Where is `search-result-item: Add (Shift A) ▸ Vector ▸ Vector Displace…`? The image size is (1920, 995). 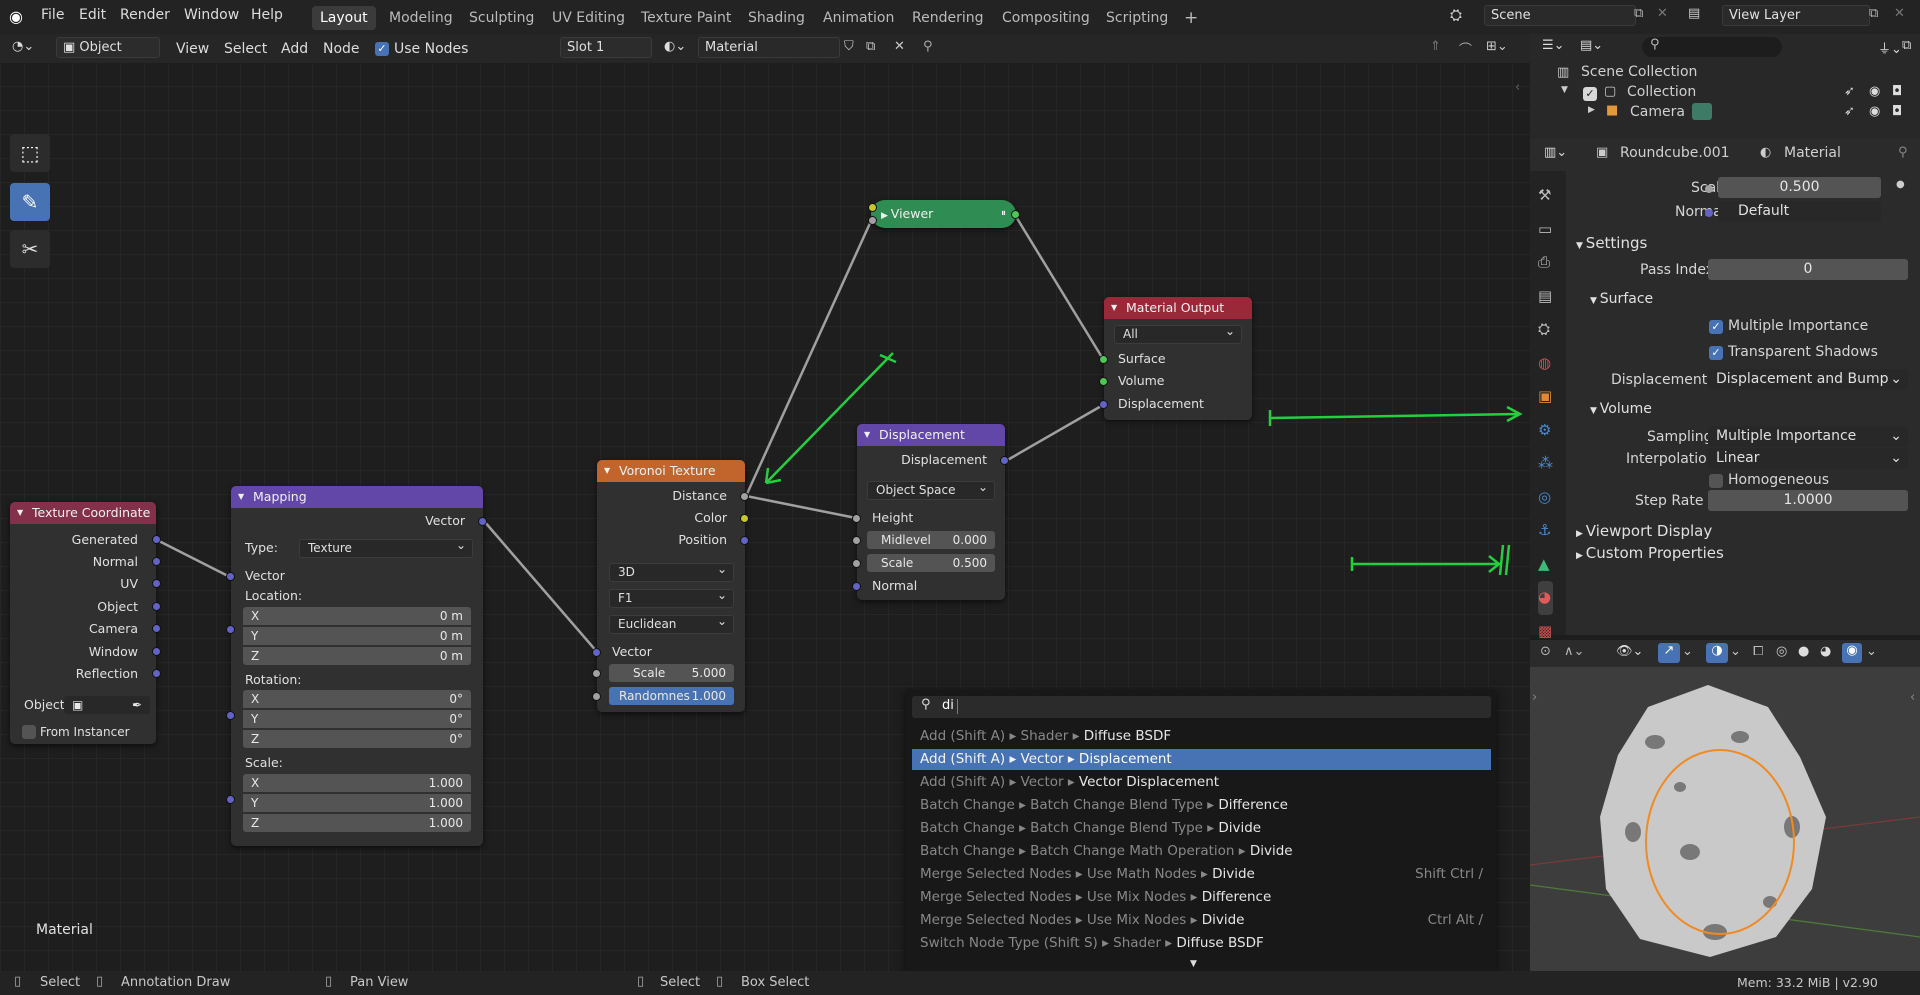 search-result-item: Add (Shift A) ▸ Vector ▸ Vector Displace… is located at coordinates (1201, 782).